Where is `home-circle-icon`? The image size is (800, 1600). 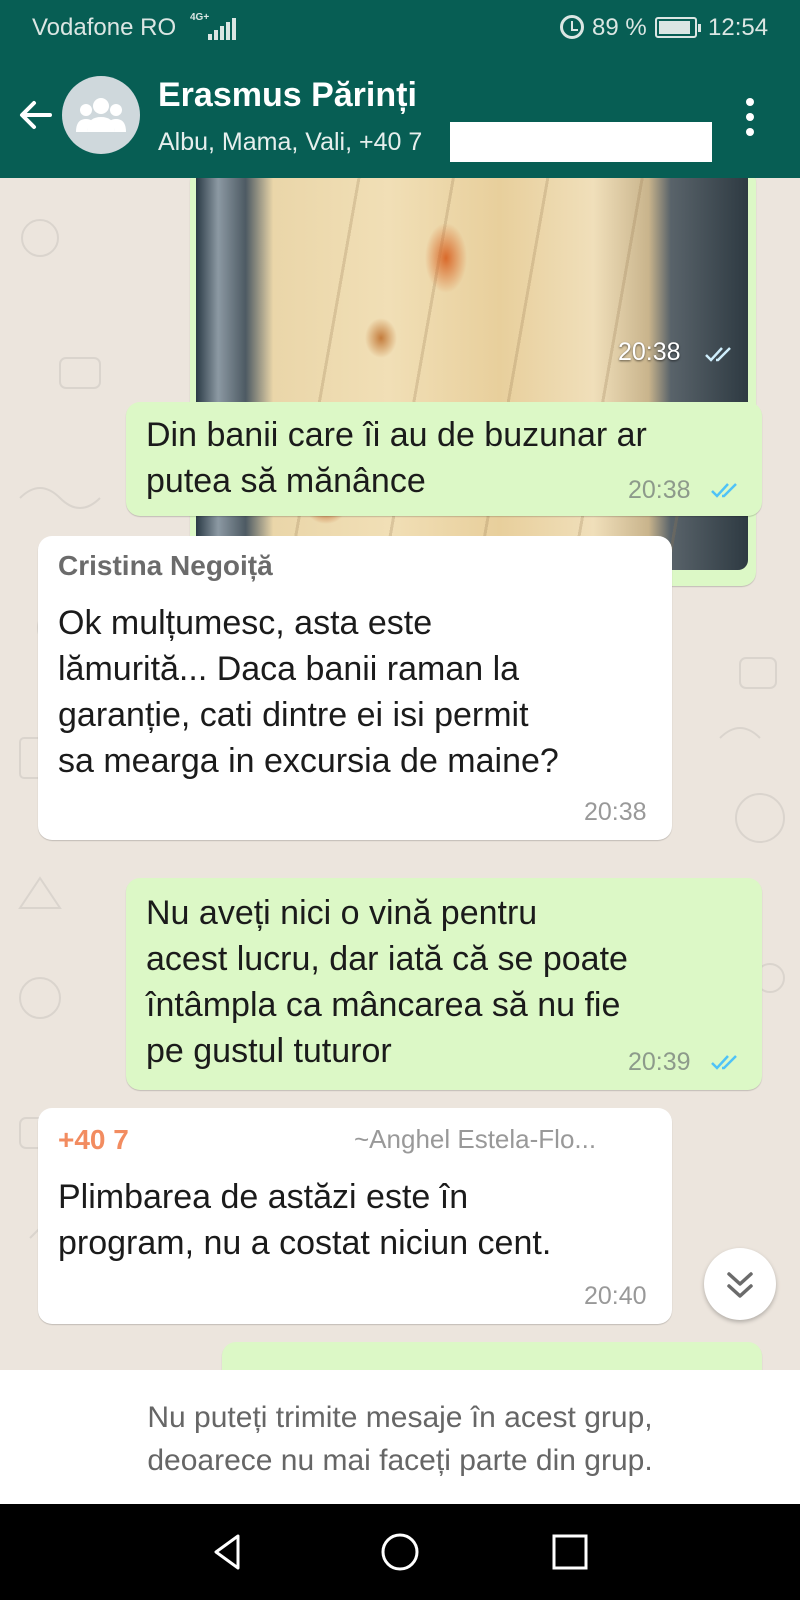 home-circle-icon is located at coordinates (400, 1552).